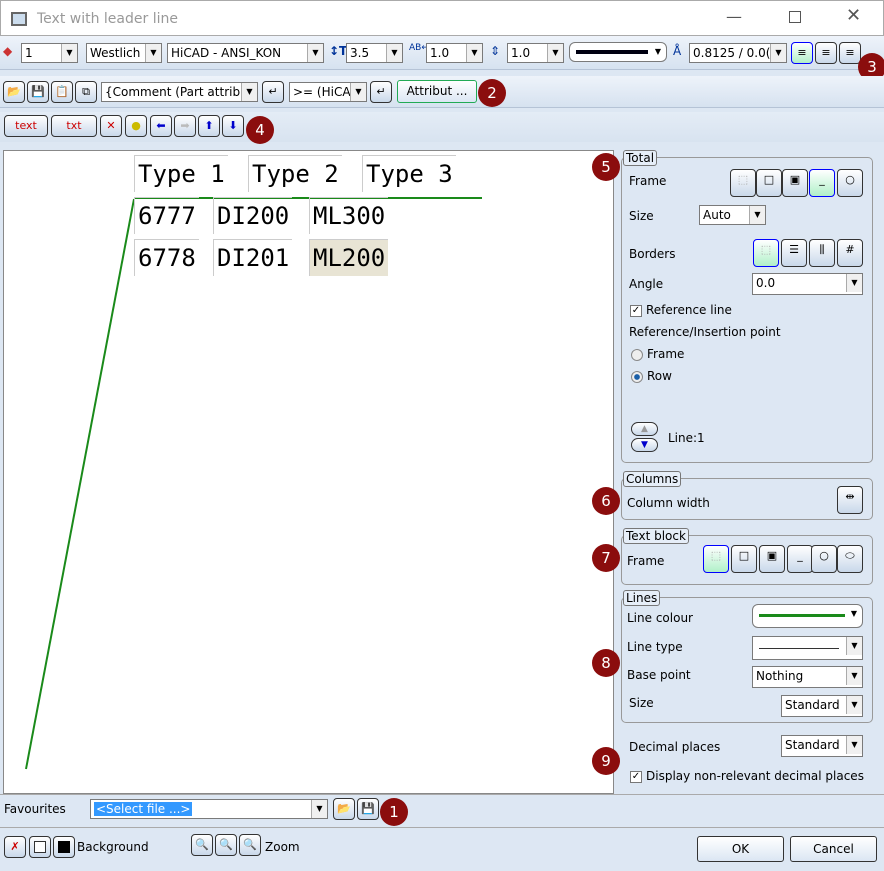  Describe the element at coordinates (850, 559) in the screenshot. I see `tb-frame-rounded-button: ⬭` at that location.